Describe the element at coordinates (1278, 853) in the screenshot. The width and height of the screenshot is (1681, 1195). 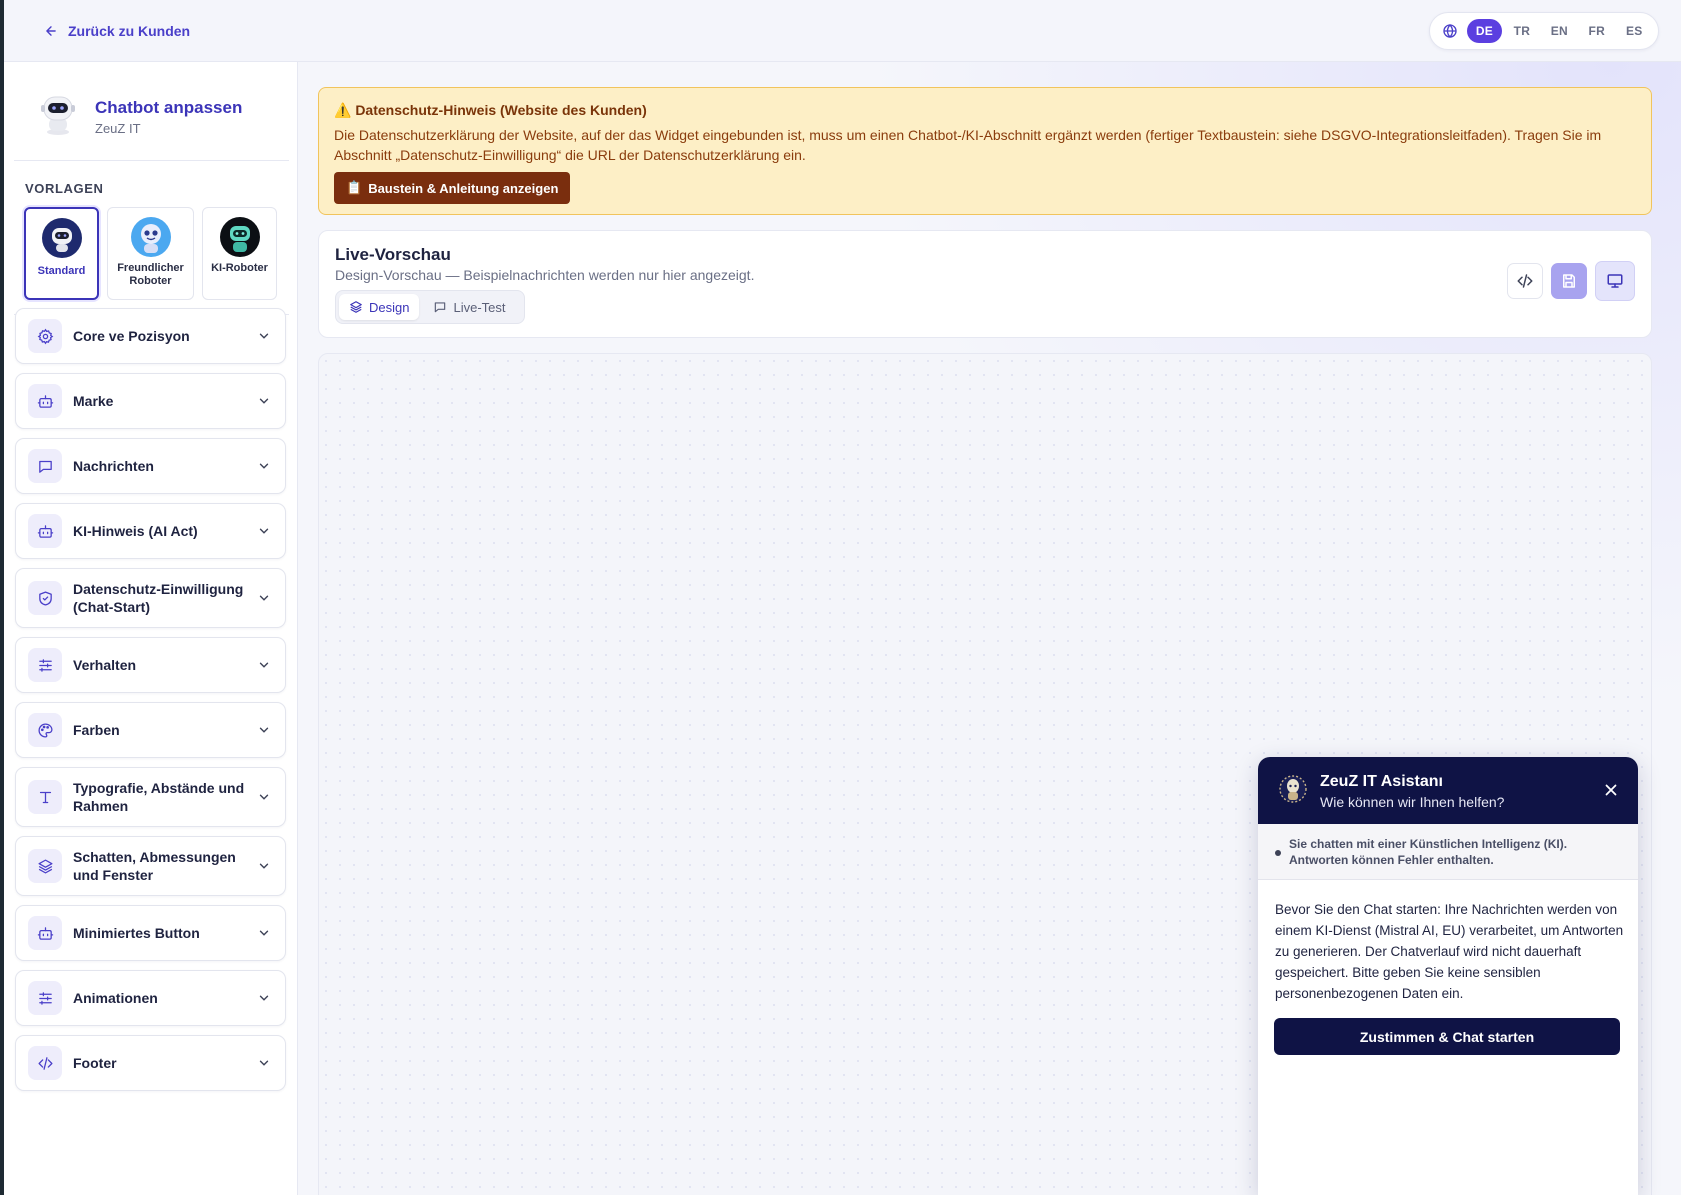
I see `bullet-dot-icon` at that location.